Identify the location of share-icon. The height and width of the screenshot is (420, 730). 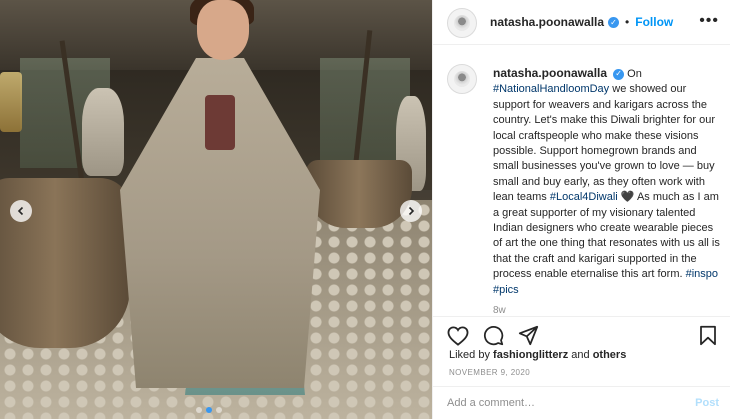
(528, 338).